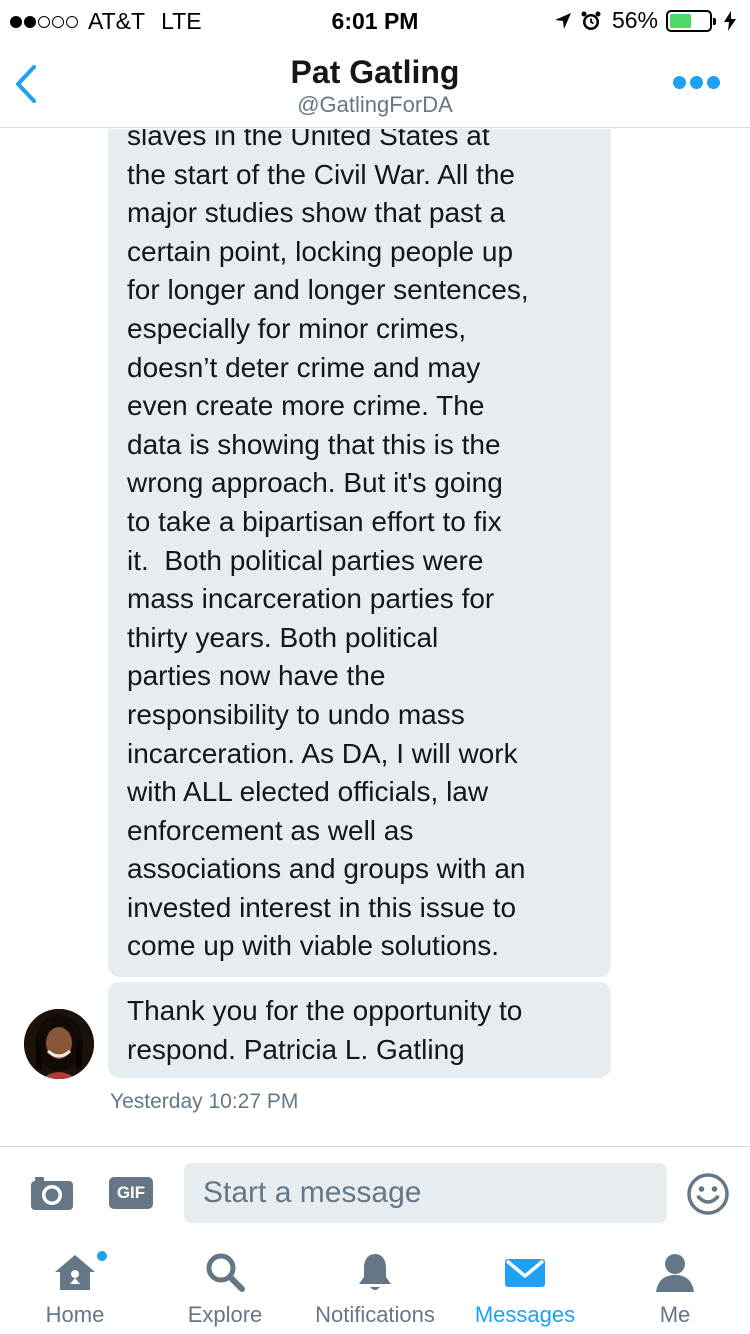  What do you see at coordinates (225, 1314) in the screenshot?
I see `tab-label: Explore` at bounding box center [225, 1314].